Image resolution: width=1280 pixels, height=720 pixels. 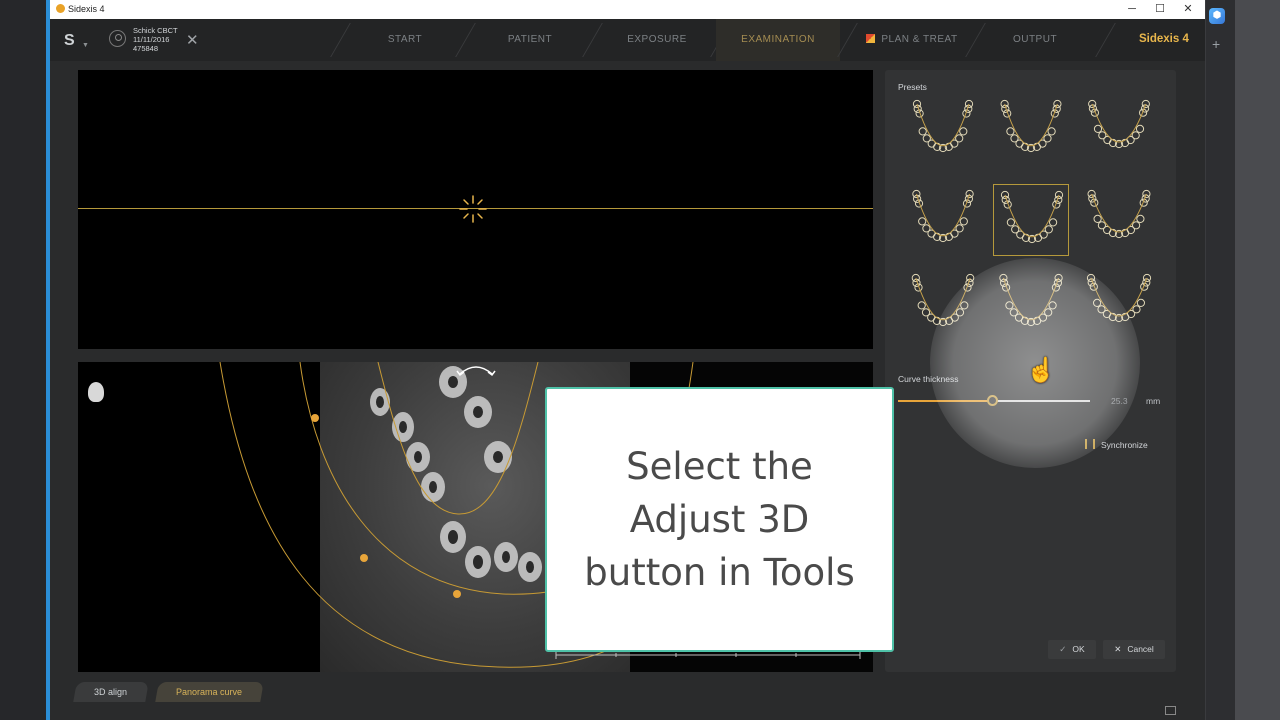 What do you see at coordinates (1063, 649) in the screenshot?
I see `check-icon: ✓` at bounding box center [1063, 649].